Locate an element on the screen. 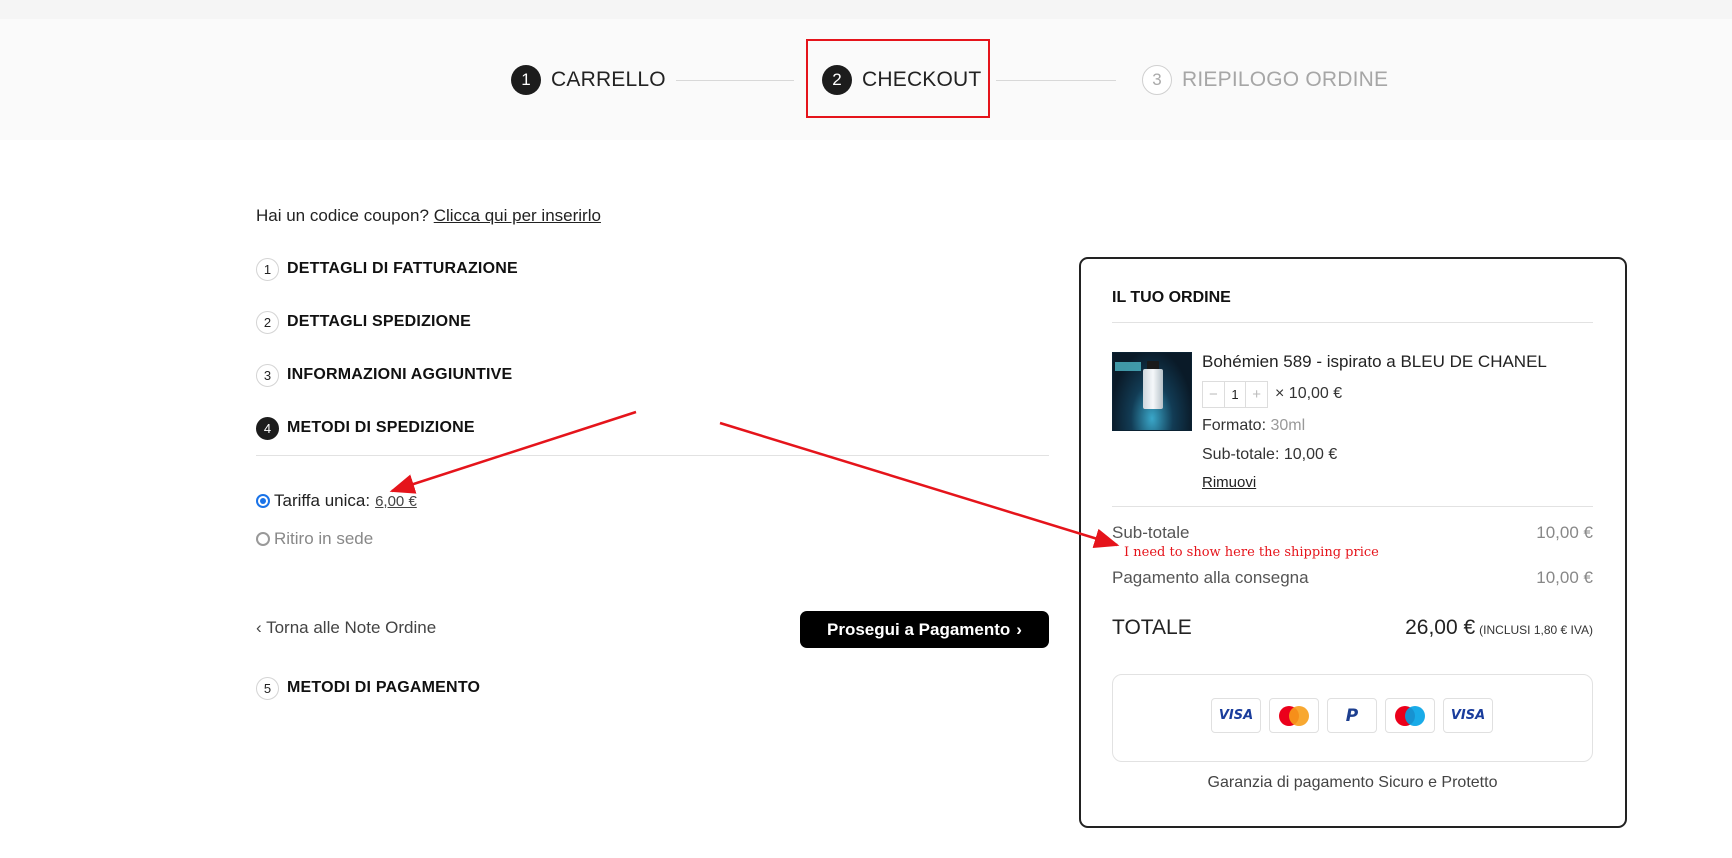 The height and width of the screenshot is (858, 1732). coupon-link: Clicca qui per inserirlo is located at coordinates (517, 215).